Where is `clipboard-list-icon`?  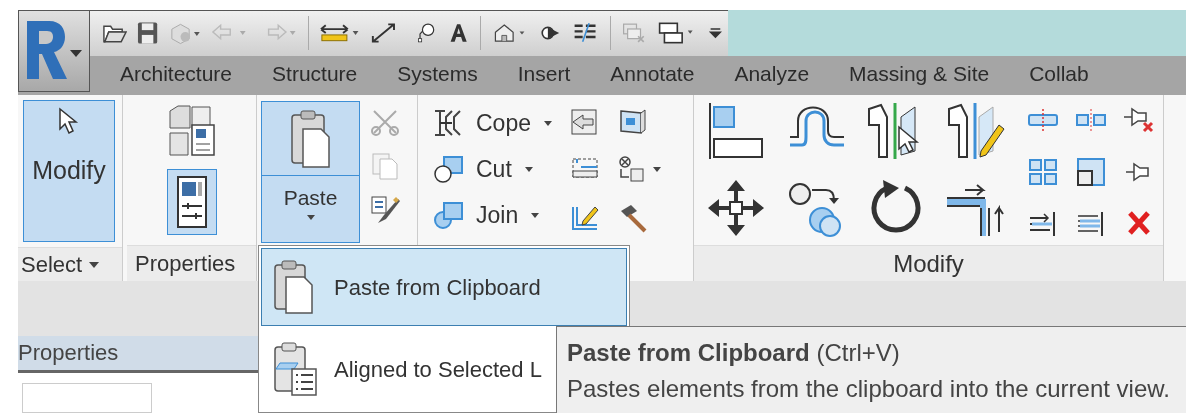
clipboard-list-icon is located at coordinates (296, 369).